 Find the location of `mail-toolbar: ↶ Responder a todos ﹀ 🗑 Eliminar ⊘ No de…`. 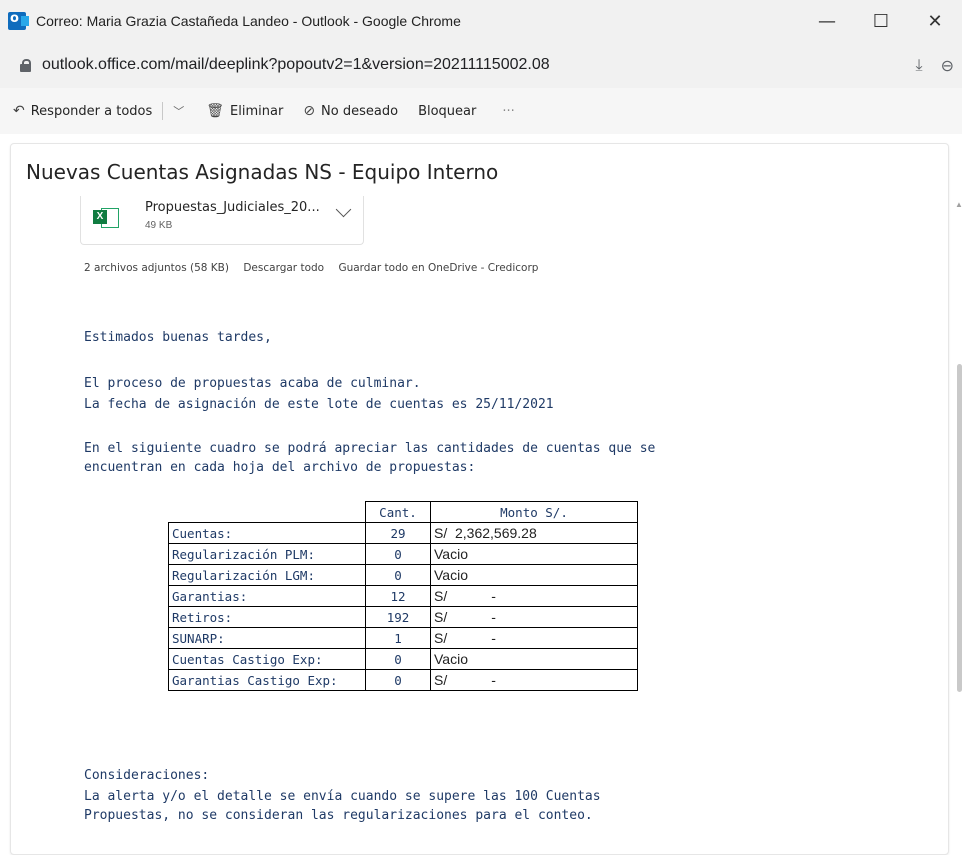

mail-toolbar: ↶ Responder a todos ﹀ 🗑 Eliminar ⊘ No de… is located at coordinates (481, 111).